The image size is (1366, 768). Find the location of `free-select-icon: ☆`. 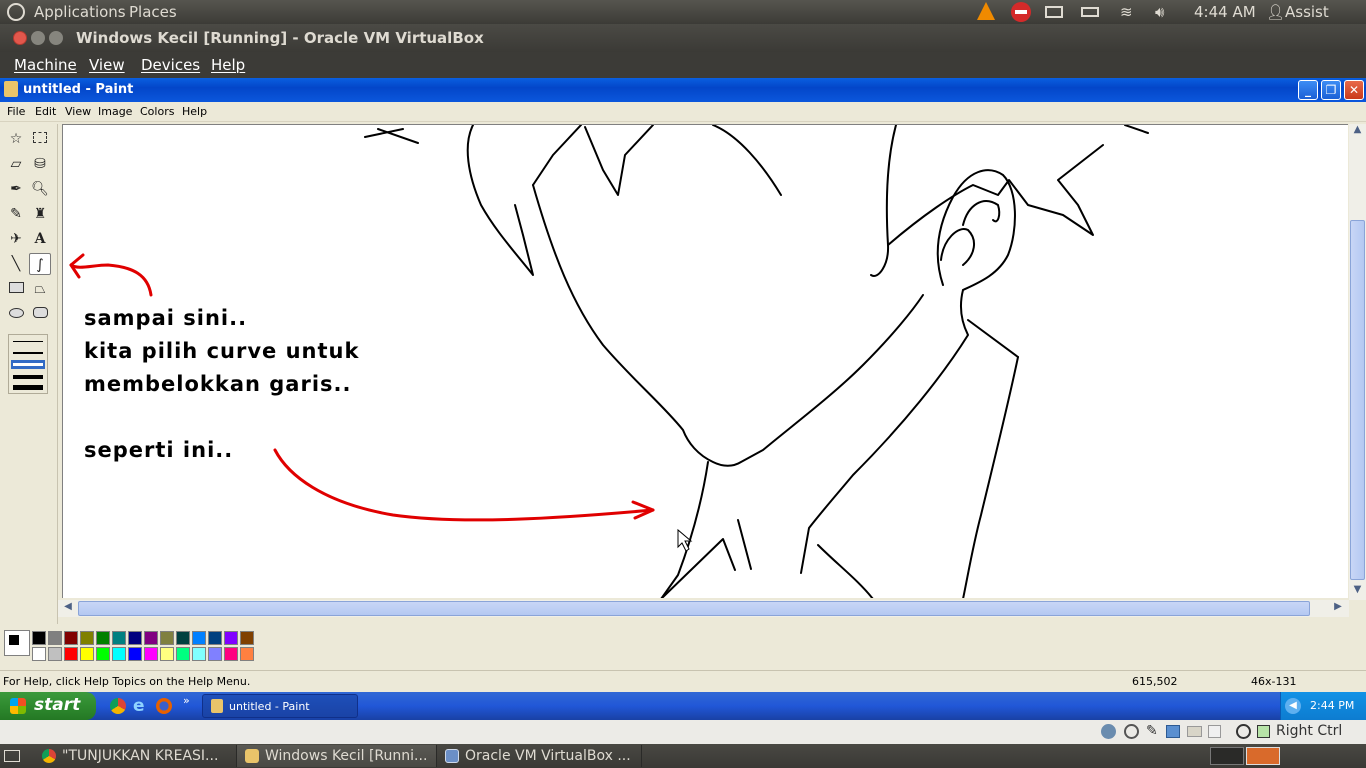

free-select-icon: ☆ is located at coordinates (16, 139).